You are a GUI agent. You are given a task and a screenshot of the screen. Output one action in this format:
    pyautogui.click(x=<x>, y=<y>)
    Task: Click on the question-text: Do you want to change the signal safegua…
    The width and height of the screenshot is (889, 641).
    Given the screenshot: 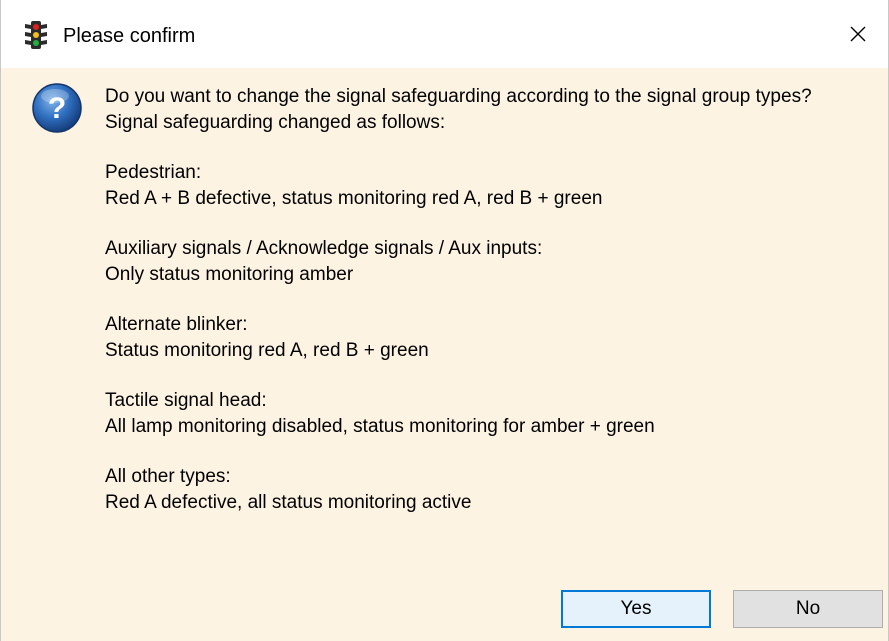 What is the action you would take?
    pyautogui.click(x=458, y=96)
    